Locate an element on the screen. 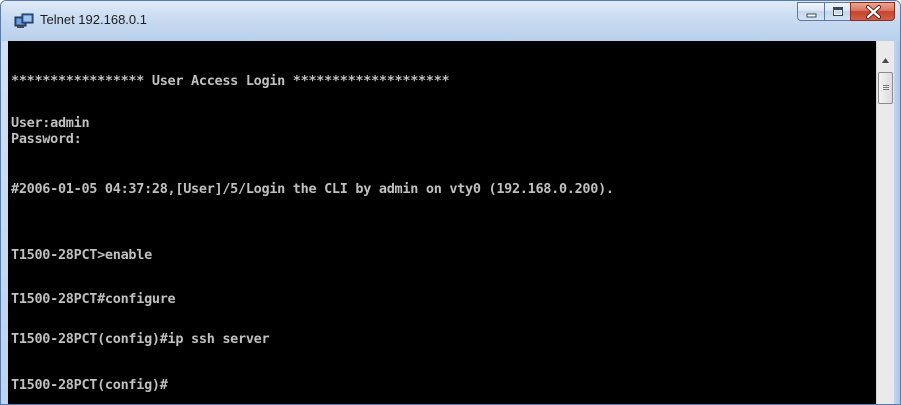  minimize-button is located at coordinates (810, 11).